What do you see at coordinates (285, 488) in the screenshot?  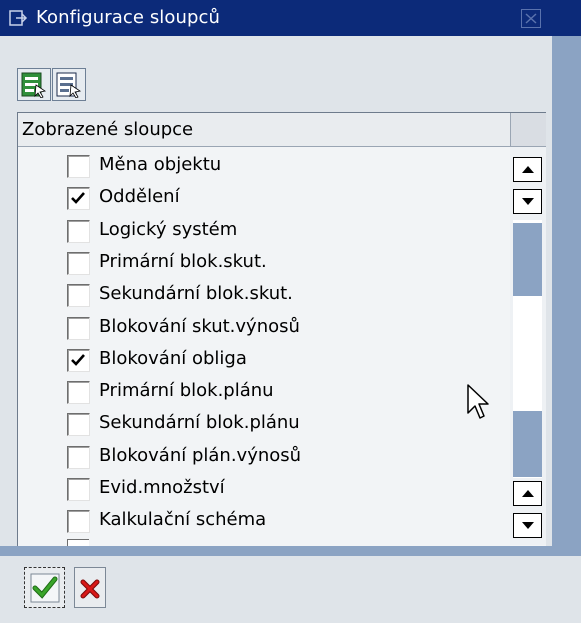 I see `table-row: Evid.množství` at bounding box center [285, 488].